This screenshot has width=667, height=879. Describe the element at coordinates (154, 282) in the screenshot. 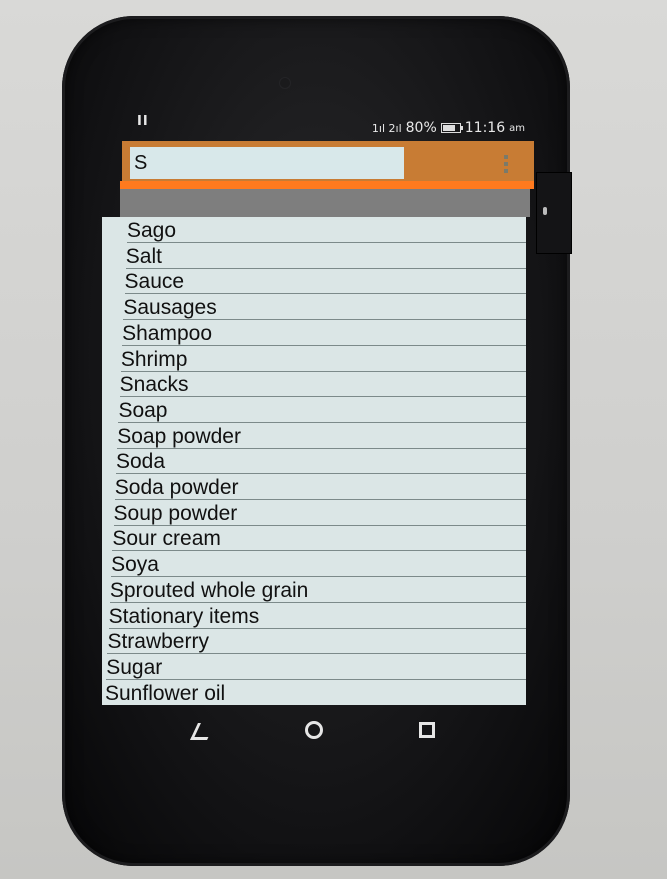

I see `list-item-label: Sauce` at that location.